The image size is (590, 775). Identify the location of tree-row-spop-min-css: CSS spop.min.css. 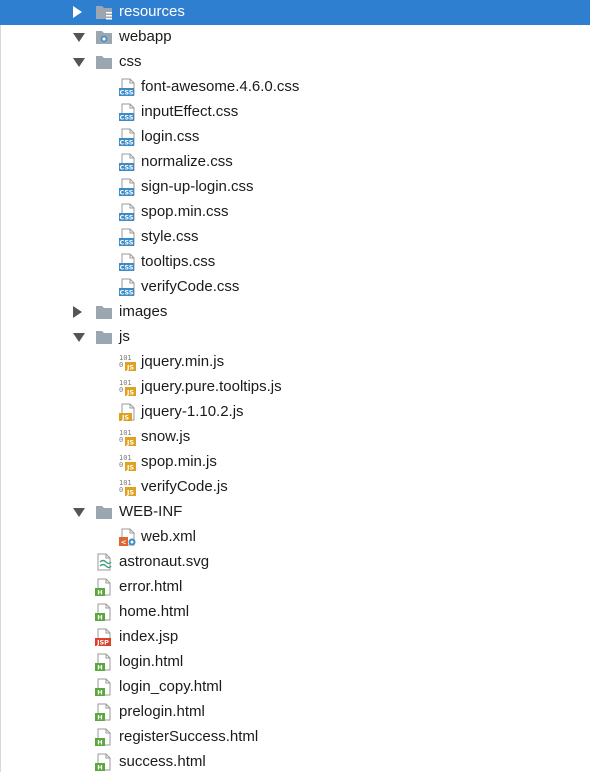
(295, 212).